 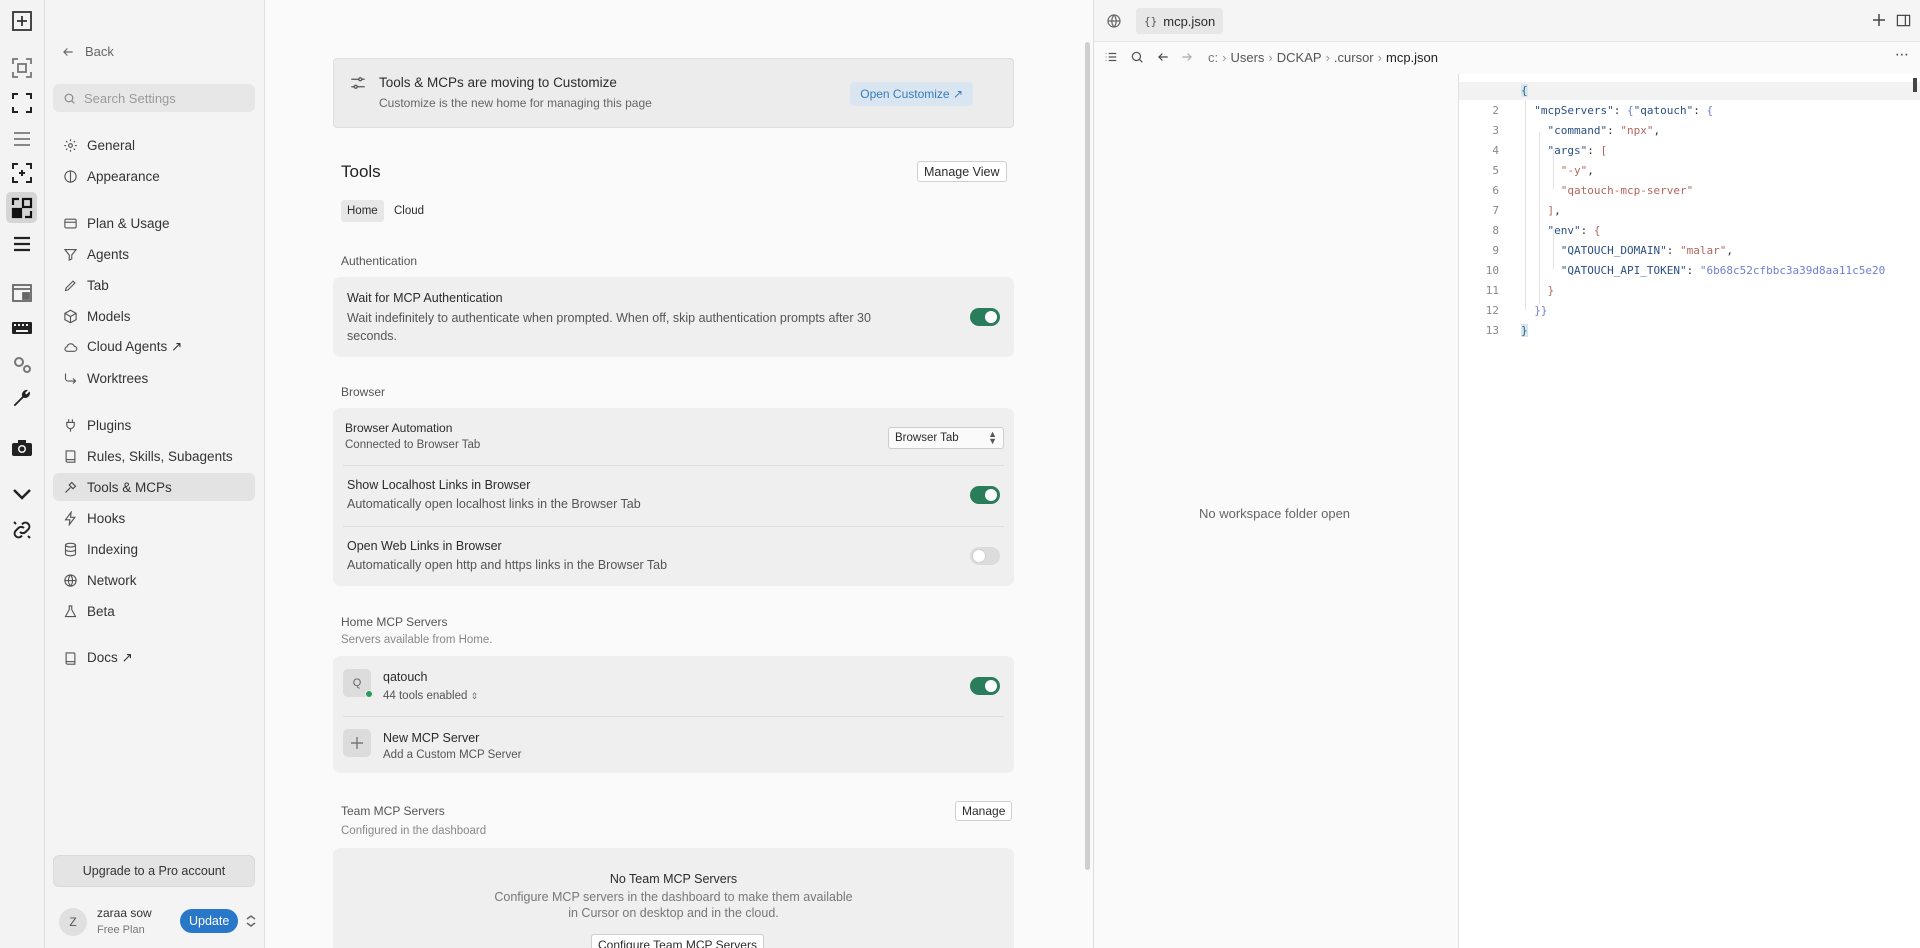 I want to click on page-title: Tools, so click(x=361, y=171).